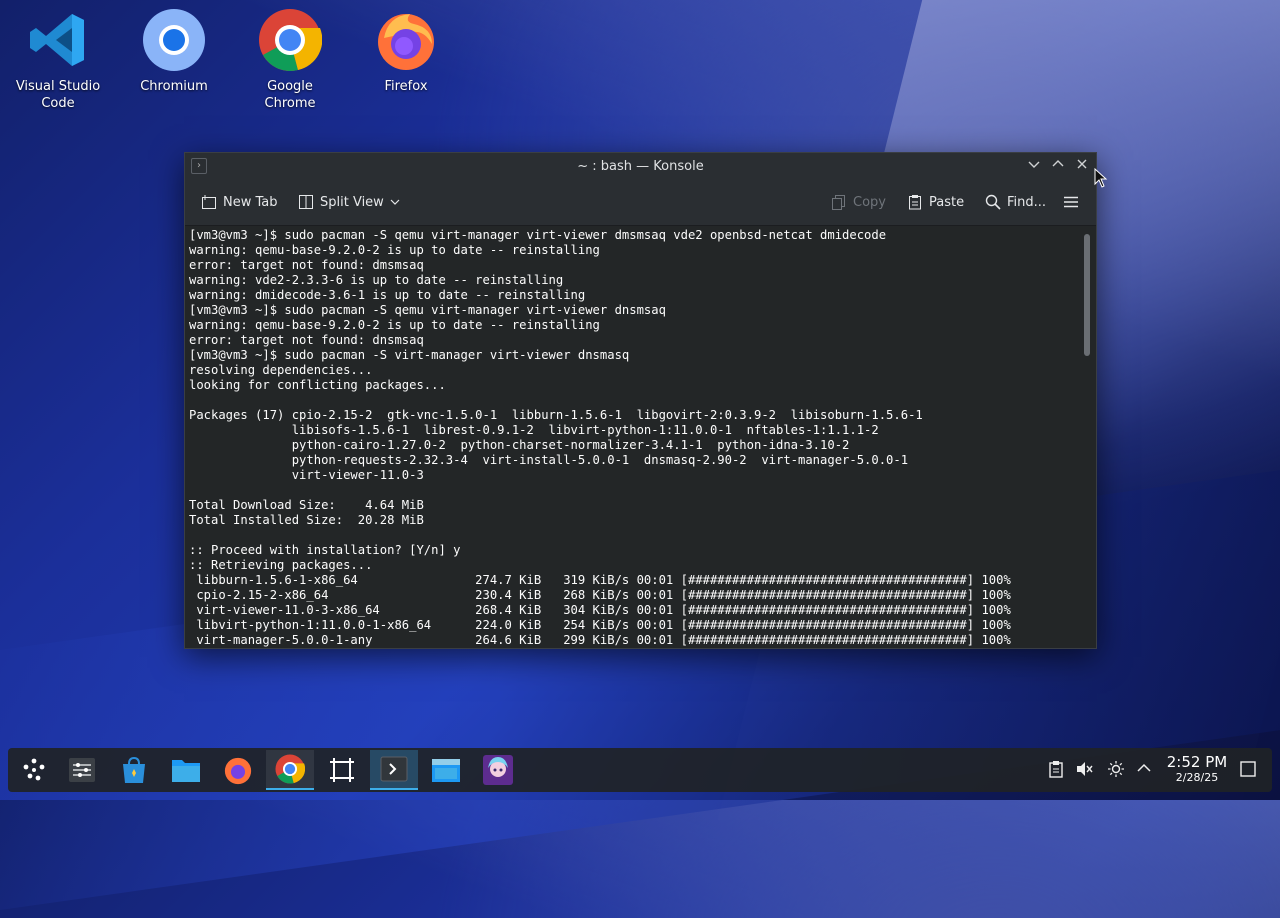 The image size is (1280, 918). Describe the element at coordinates (325, 550) in the screenshot. I see `terminal-line: :: Proceed with installation? [Y/n] y` at that location.